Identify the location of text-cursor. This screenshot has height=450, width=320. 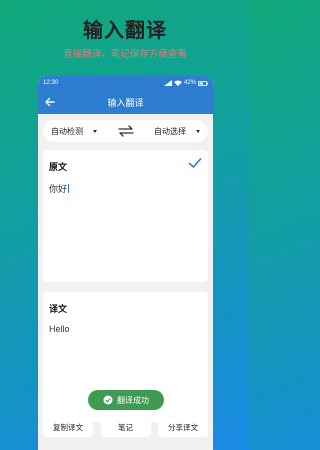
(69, 188).